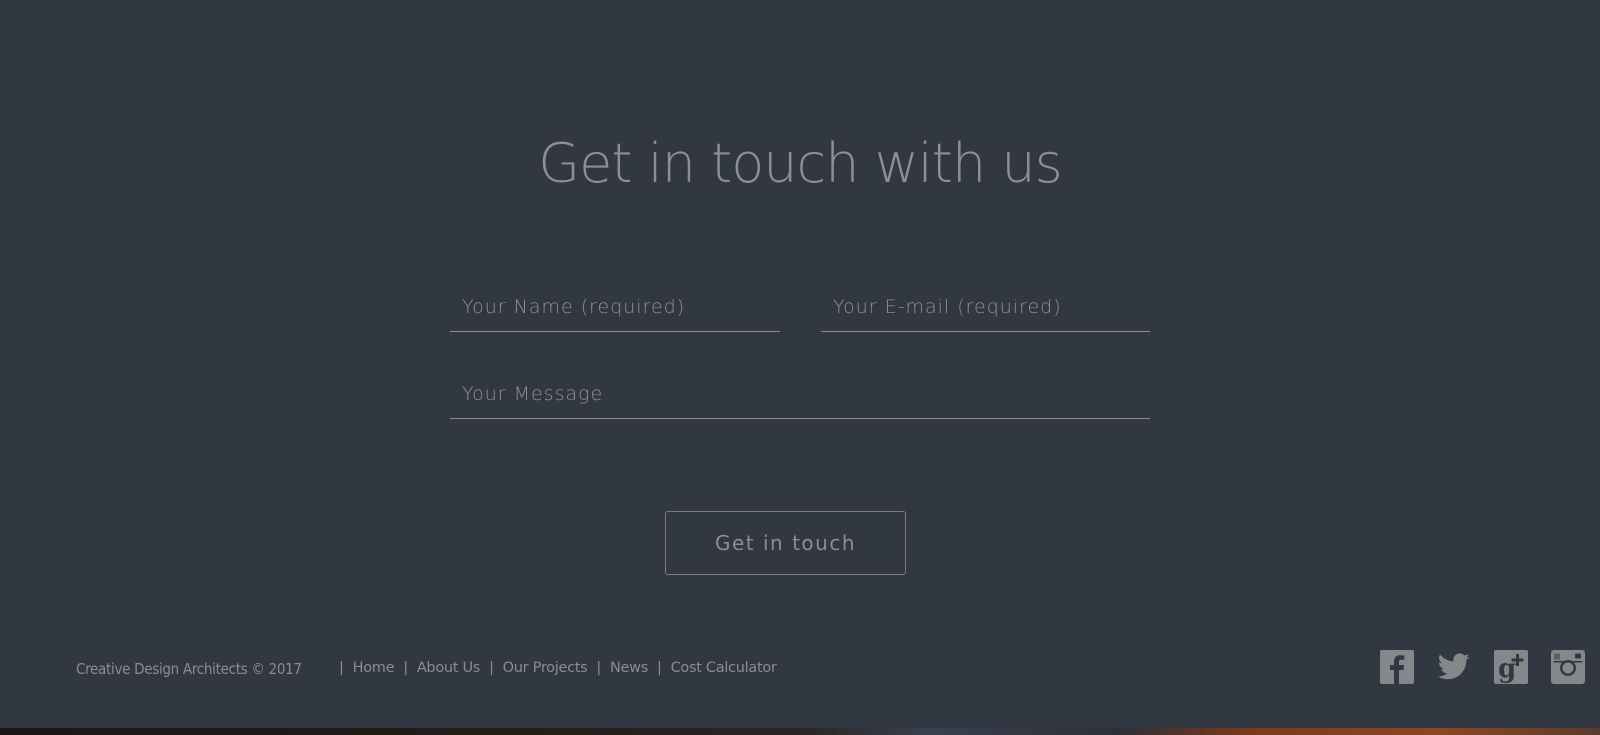 The width and height of the screenshot is (1600, 735). I want to click on name-input, so click(615, 306).